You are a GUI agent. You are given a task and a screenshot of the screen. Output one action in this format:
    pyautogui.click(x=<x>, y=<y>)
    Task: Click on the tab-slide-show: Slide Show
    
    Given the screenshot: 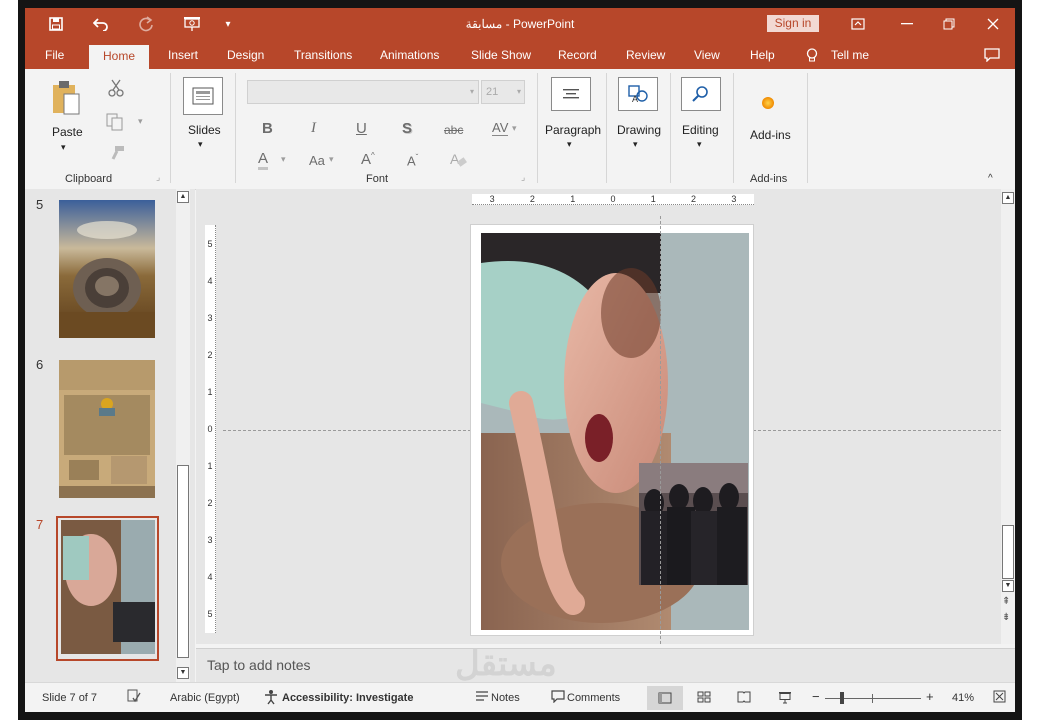 What is the action you would take?
    pyautogui.click(x=501, y=55)
    